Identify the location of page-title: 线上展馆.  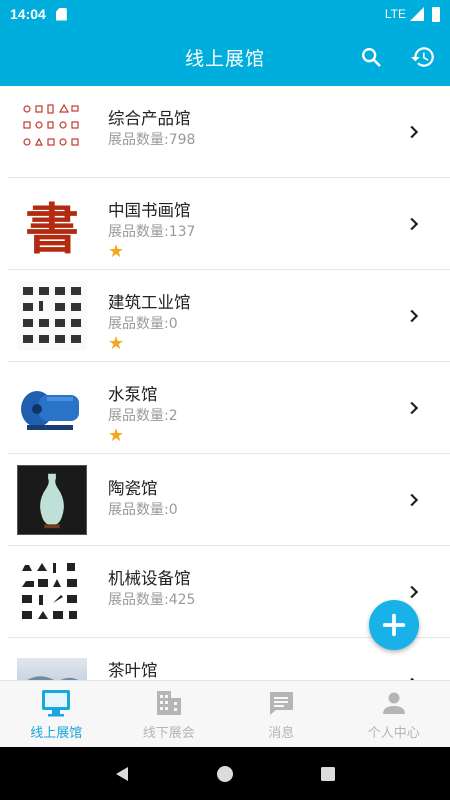
(224, 58).